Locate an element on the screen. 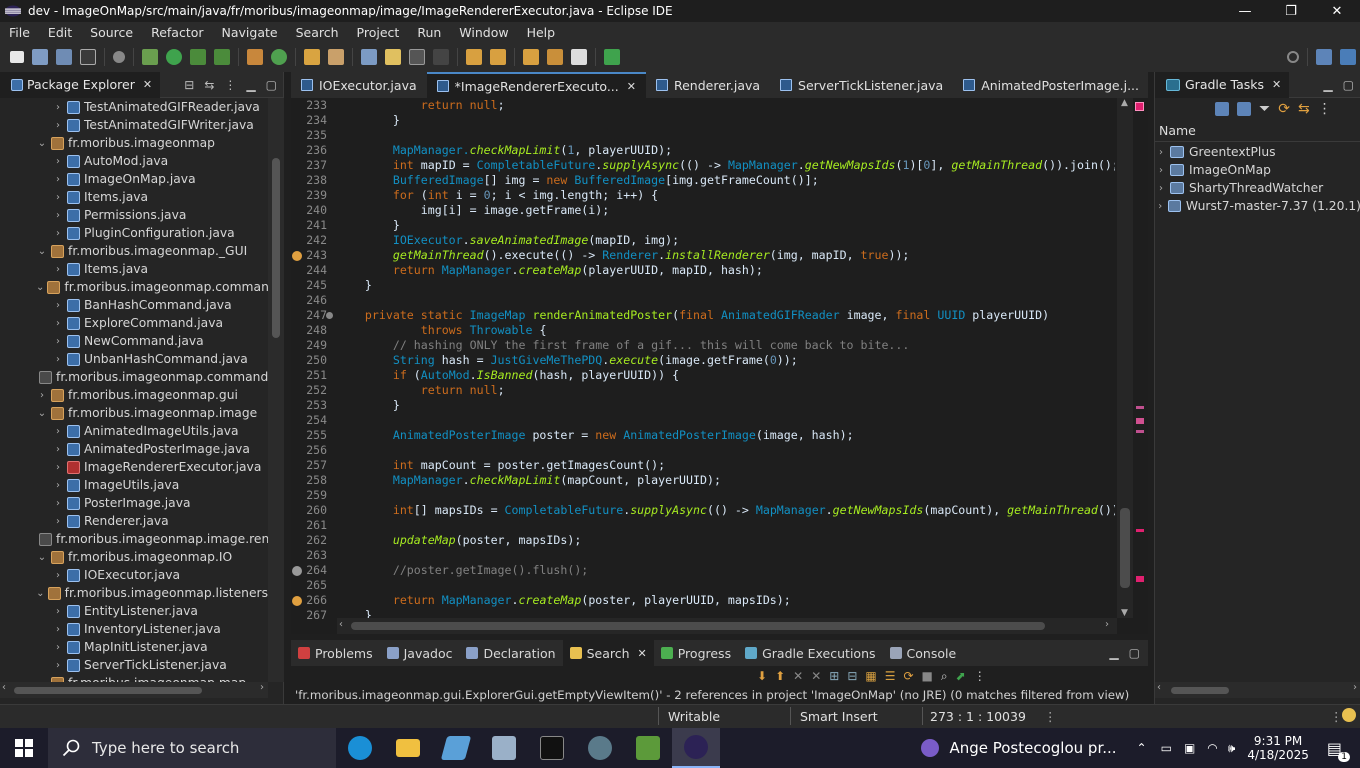 The width and height of the screenshot is (1360, 768). horizontal-scrollbar: ‹ › is located at coordinates (727, 626).